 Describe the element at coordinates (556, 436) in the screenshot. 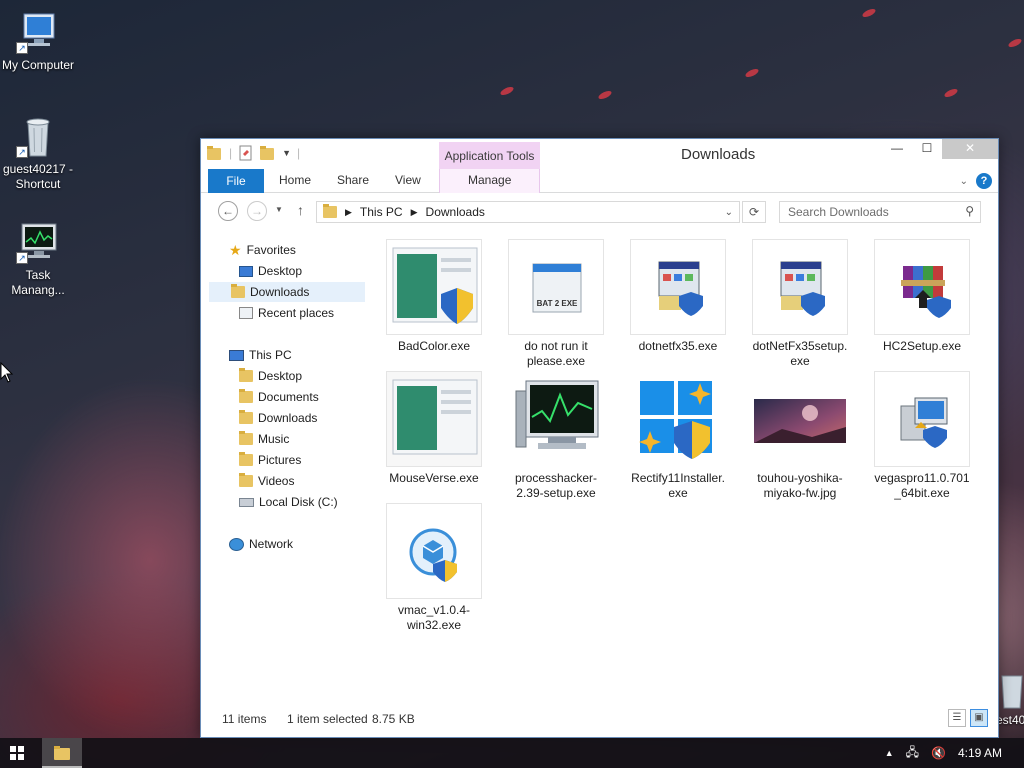

I see `file-item: processhacker-2.39-setup.exe` at that location.